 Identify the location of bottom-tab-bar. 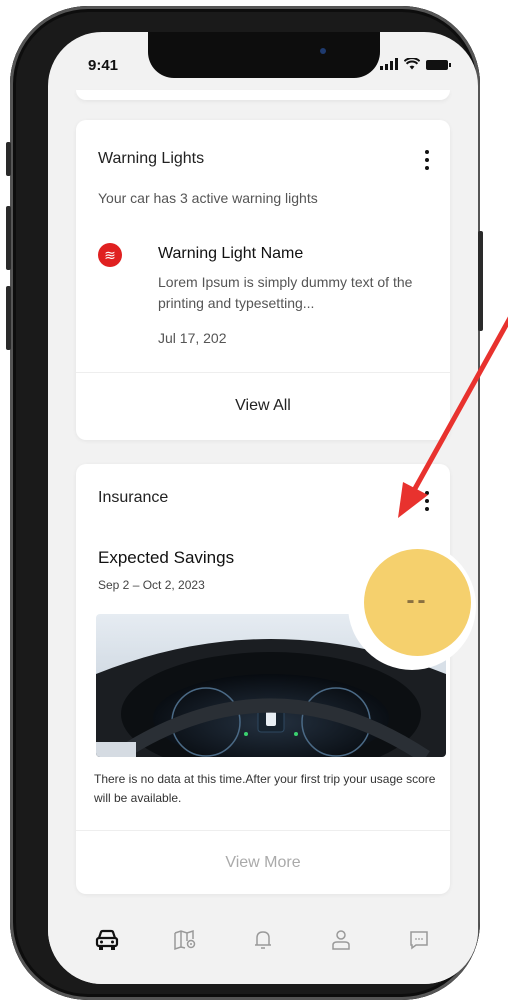
(263, 943).